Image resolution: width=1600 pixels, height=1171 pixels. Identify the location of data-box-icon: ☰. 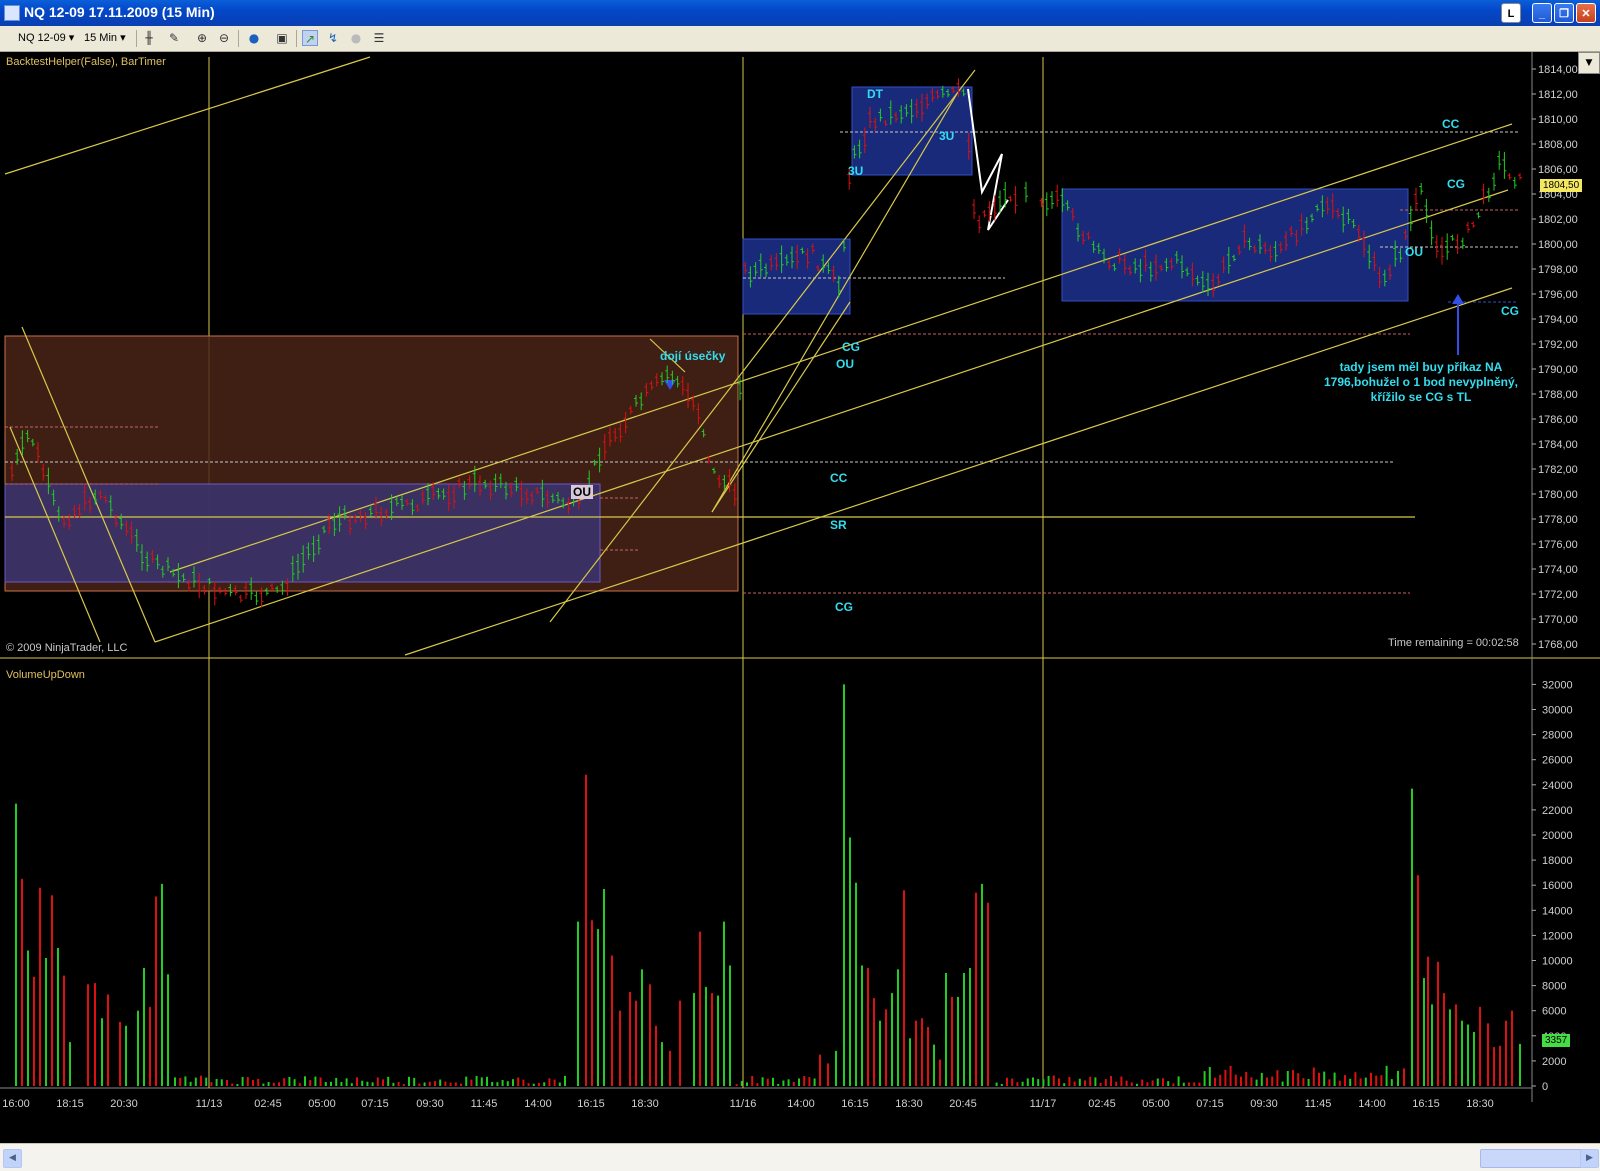
(379, 38).